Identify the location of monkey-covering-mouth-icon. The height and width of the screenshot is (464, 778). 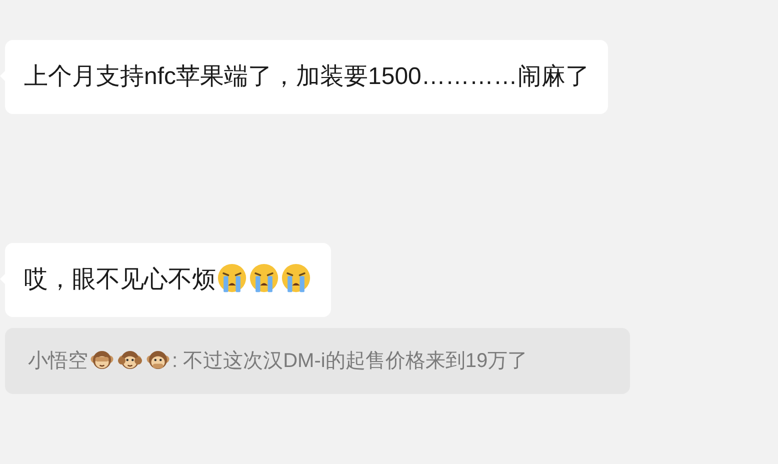
(158, 360).